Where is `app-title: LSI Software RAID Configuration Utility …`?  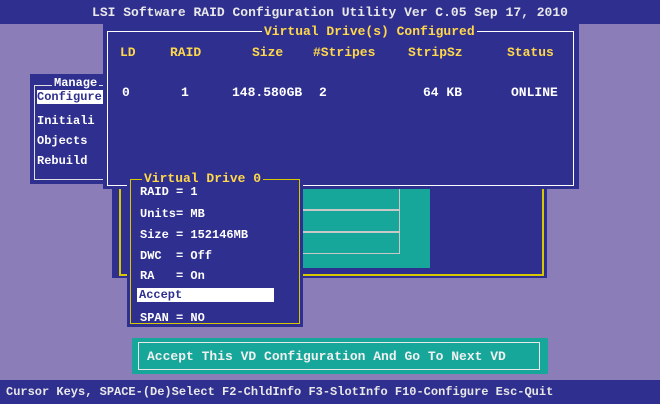 app-title: LSI Software RAID Configuration Utility … is located at coordinates (330, 12).